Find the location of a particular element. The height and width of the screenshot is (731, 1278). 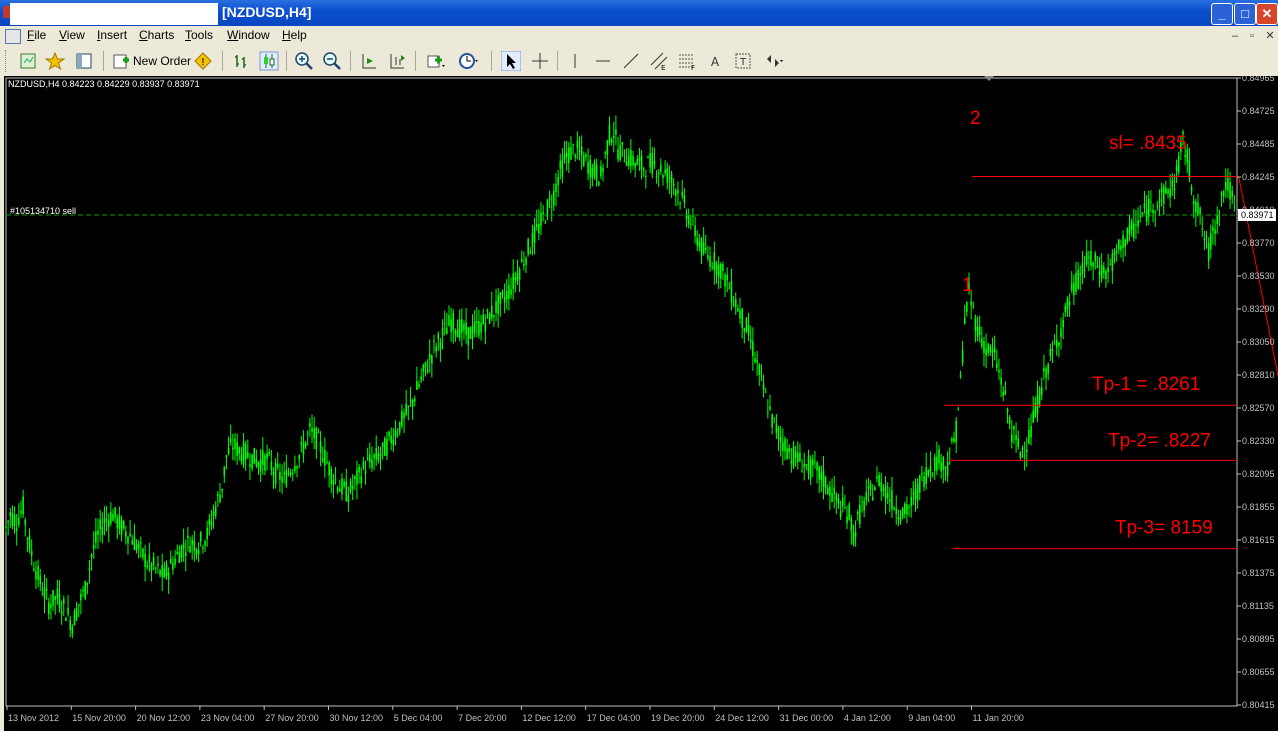

profiles-icon is located at coordinates (28, 61).